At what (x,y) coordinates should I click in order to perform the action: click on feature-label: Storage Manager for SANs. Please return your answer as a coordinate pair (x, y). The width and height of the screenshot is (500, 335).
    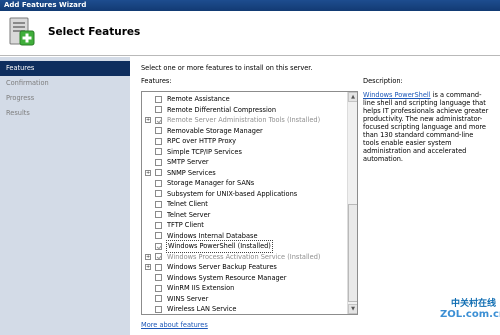
    Looking at the image, I should click on (211, 183).